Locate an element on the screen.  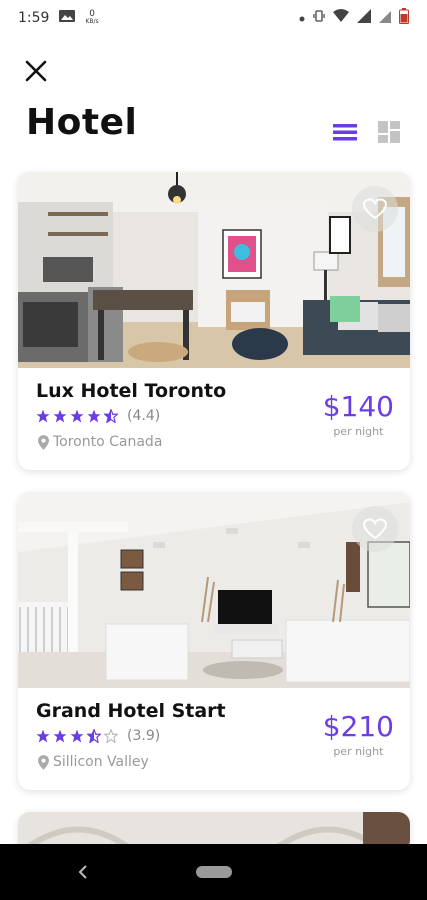
grid-view-button is located at coordinates (389, 132).